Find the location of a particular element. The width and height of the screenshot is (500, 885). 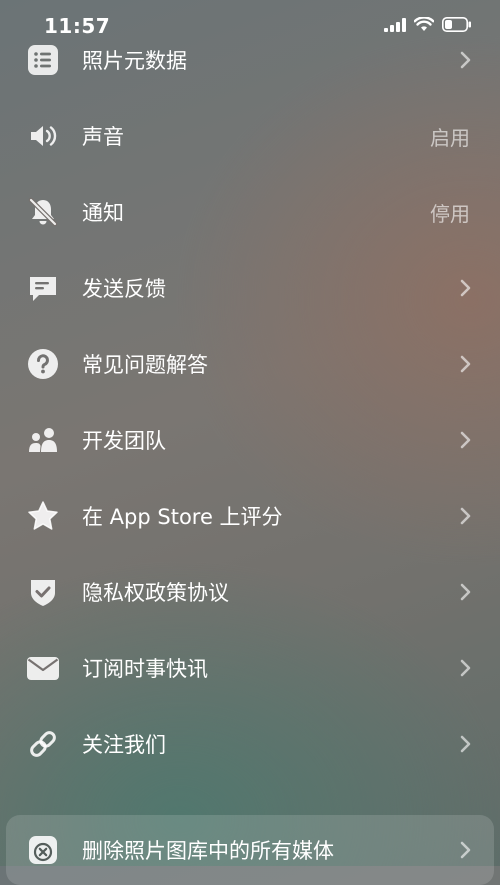

menu-item-label: 隐私权政策协议 is located at coordinates (155, 593).